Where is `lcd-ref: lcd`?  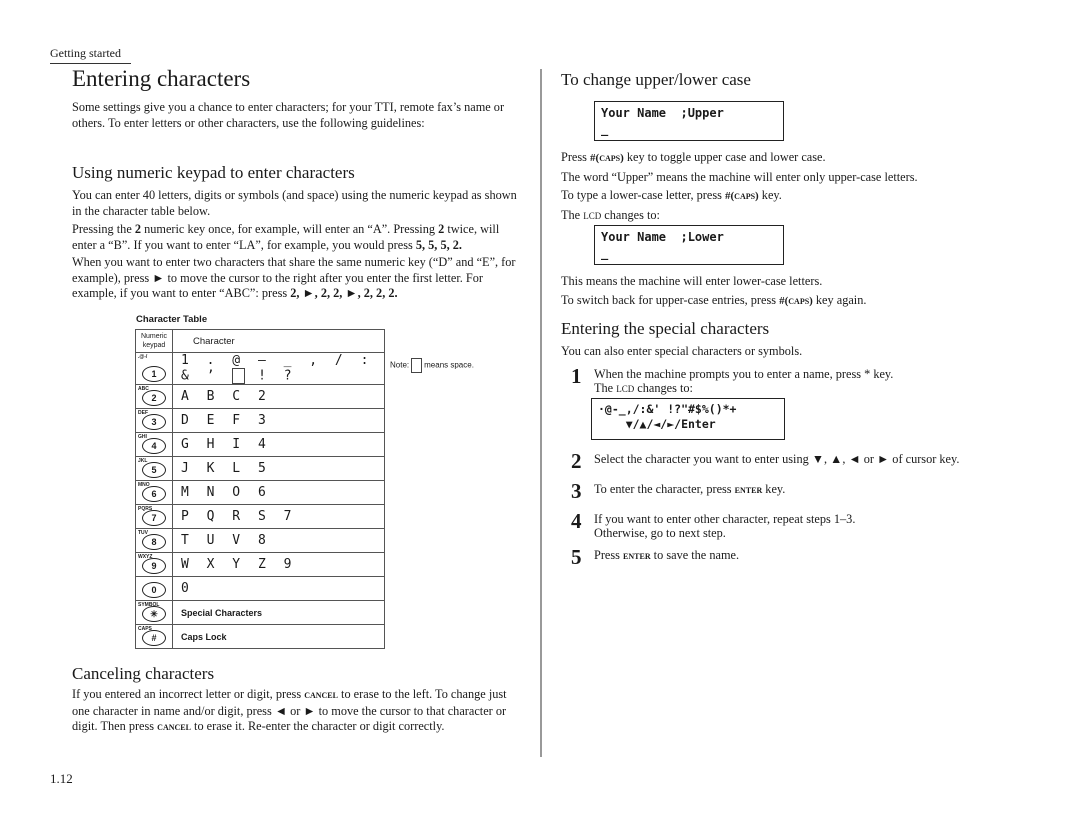 lcd-ref: lcd is located at coordinates (625, 388).